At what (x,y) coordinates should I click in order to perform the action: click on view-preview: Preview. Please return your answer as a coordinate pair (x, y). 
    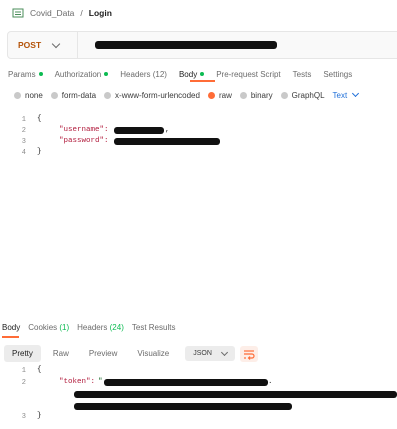
    Looking at the image, I should click on (103, 353).